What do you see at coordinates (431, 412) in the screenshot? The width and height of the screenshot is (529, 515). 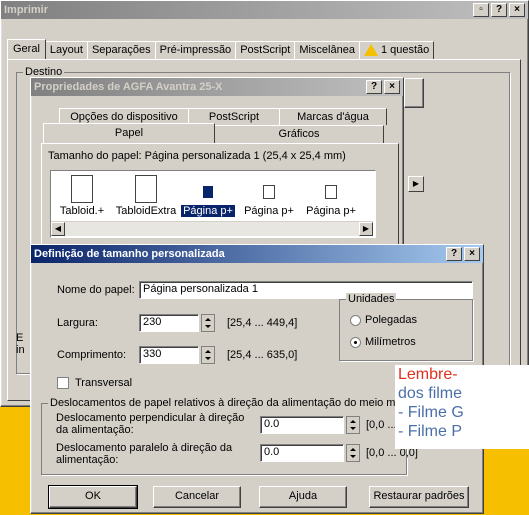 I see `note-line-3: - Filme G` at bounding box center [431, 412].